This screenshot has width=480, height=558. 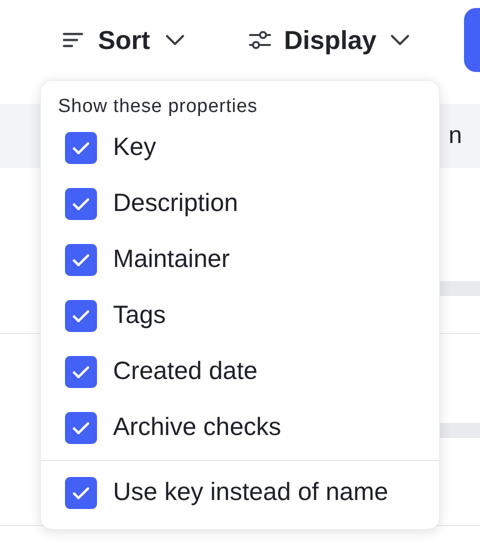 I want to click on column-header: n, so click(x=455, y=136).